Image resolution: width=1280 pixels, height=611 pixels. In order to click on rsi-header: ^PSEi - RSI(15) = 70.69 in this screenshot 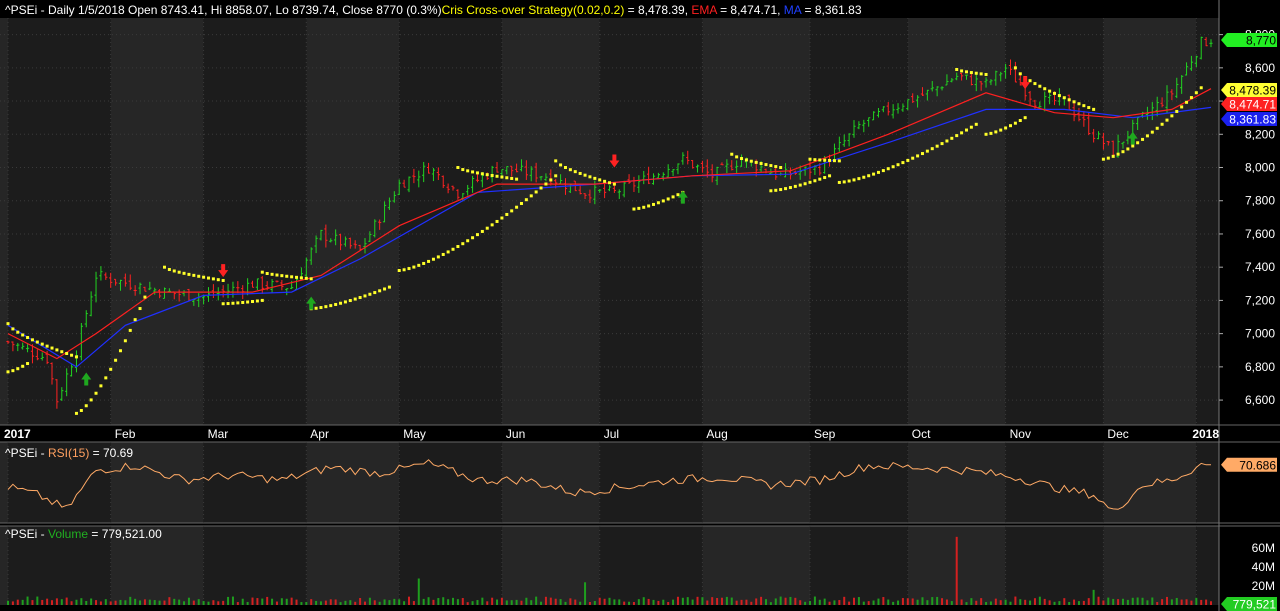, I will do `click(69, 453)`.